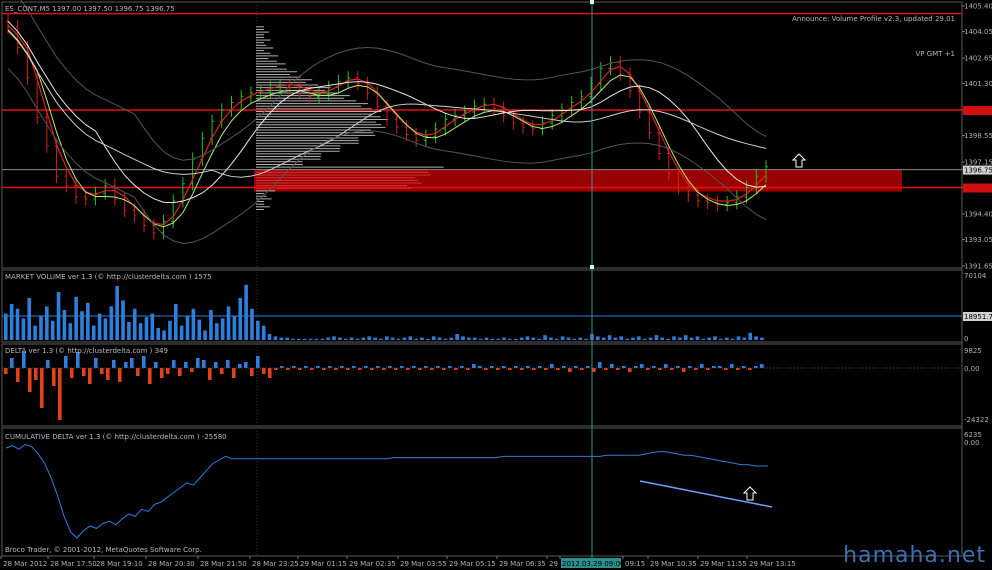 Image resolution: width=992 pixels, height=570 pixels. I want to click on delta-tick-max: 9825, so click(973, 351).